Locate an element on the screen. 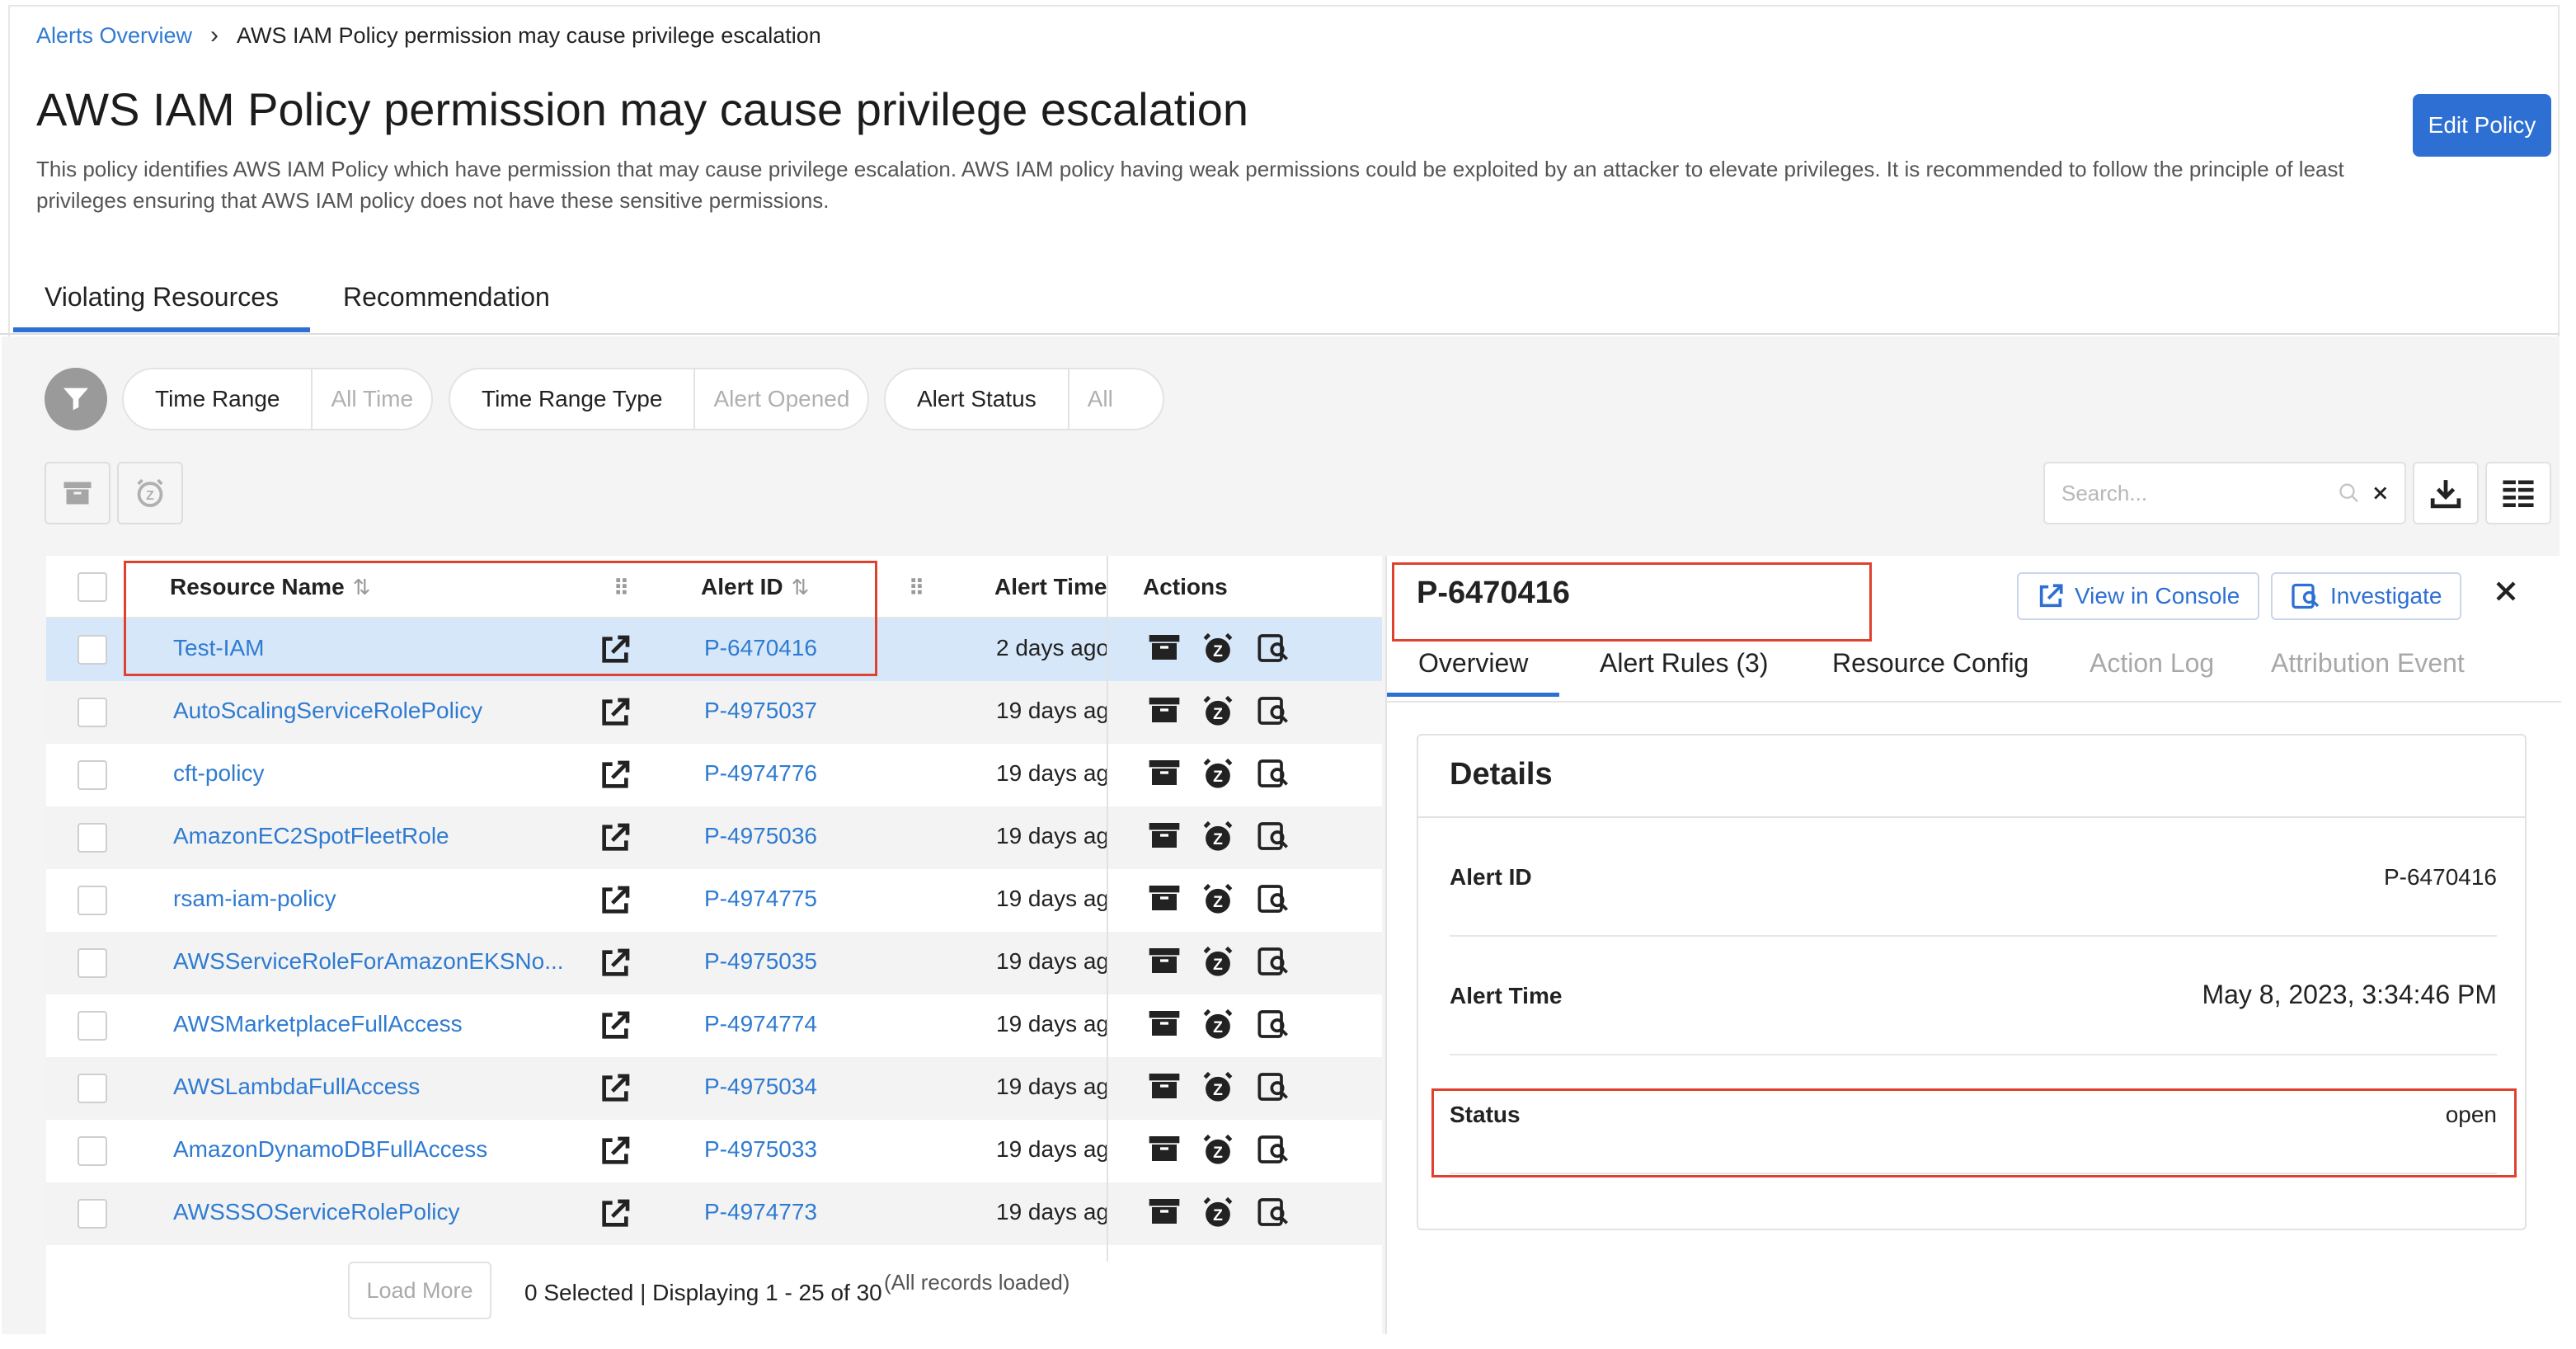 The height and width of the screenshot is (1349, 2576). resource-name-link: AmazonEC2SpotFleetRole is located at coordinates (387, 836).